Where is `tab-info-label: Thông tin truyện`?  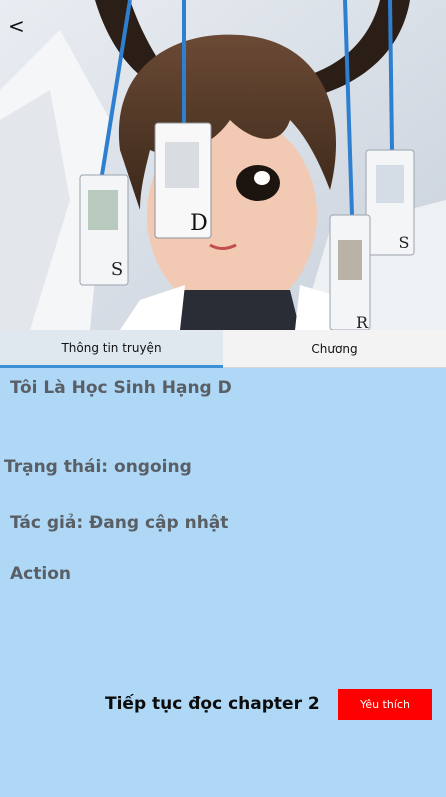 tab-info-label: Thông tin truyện is located at coordinates (111, 347).